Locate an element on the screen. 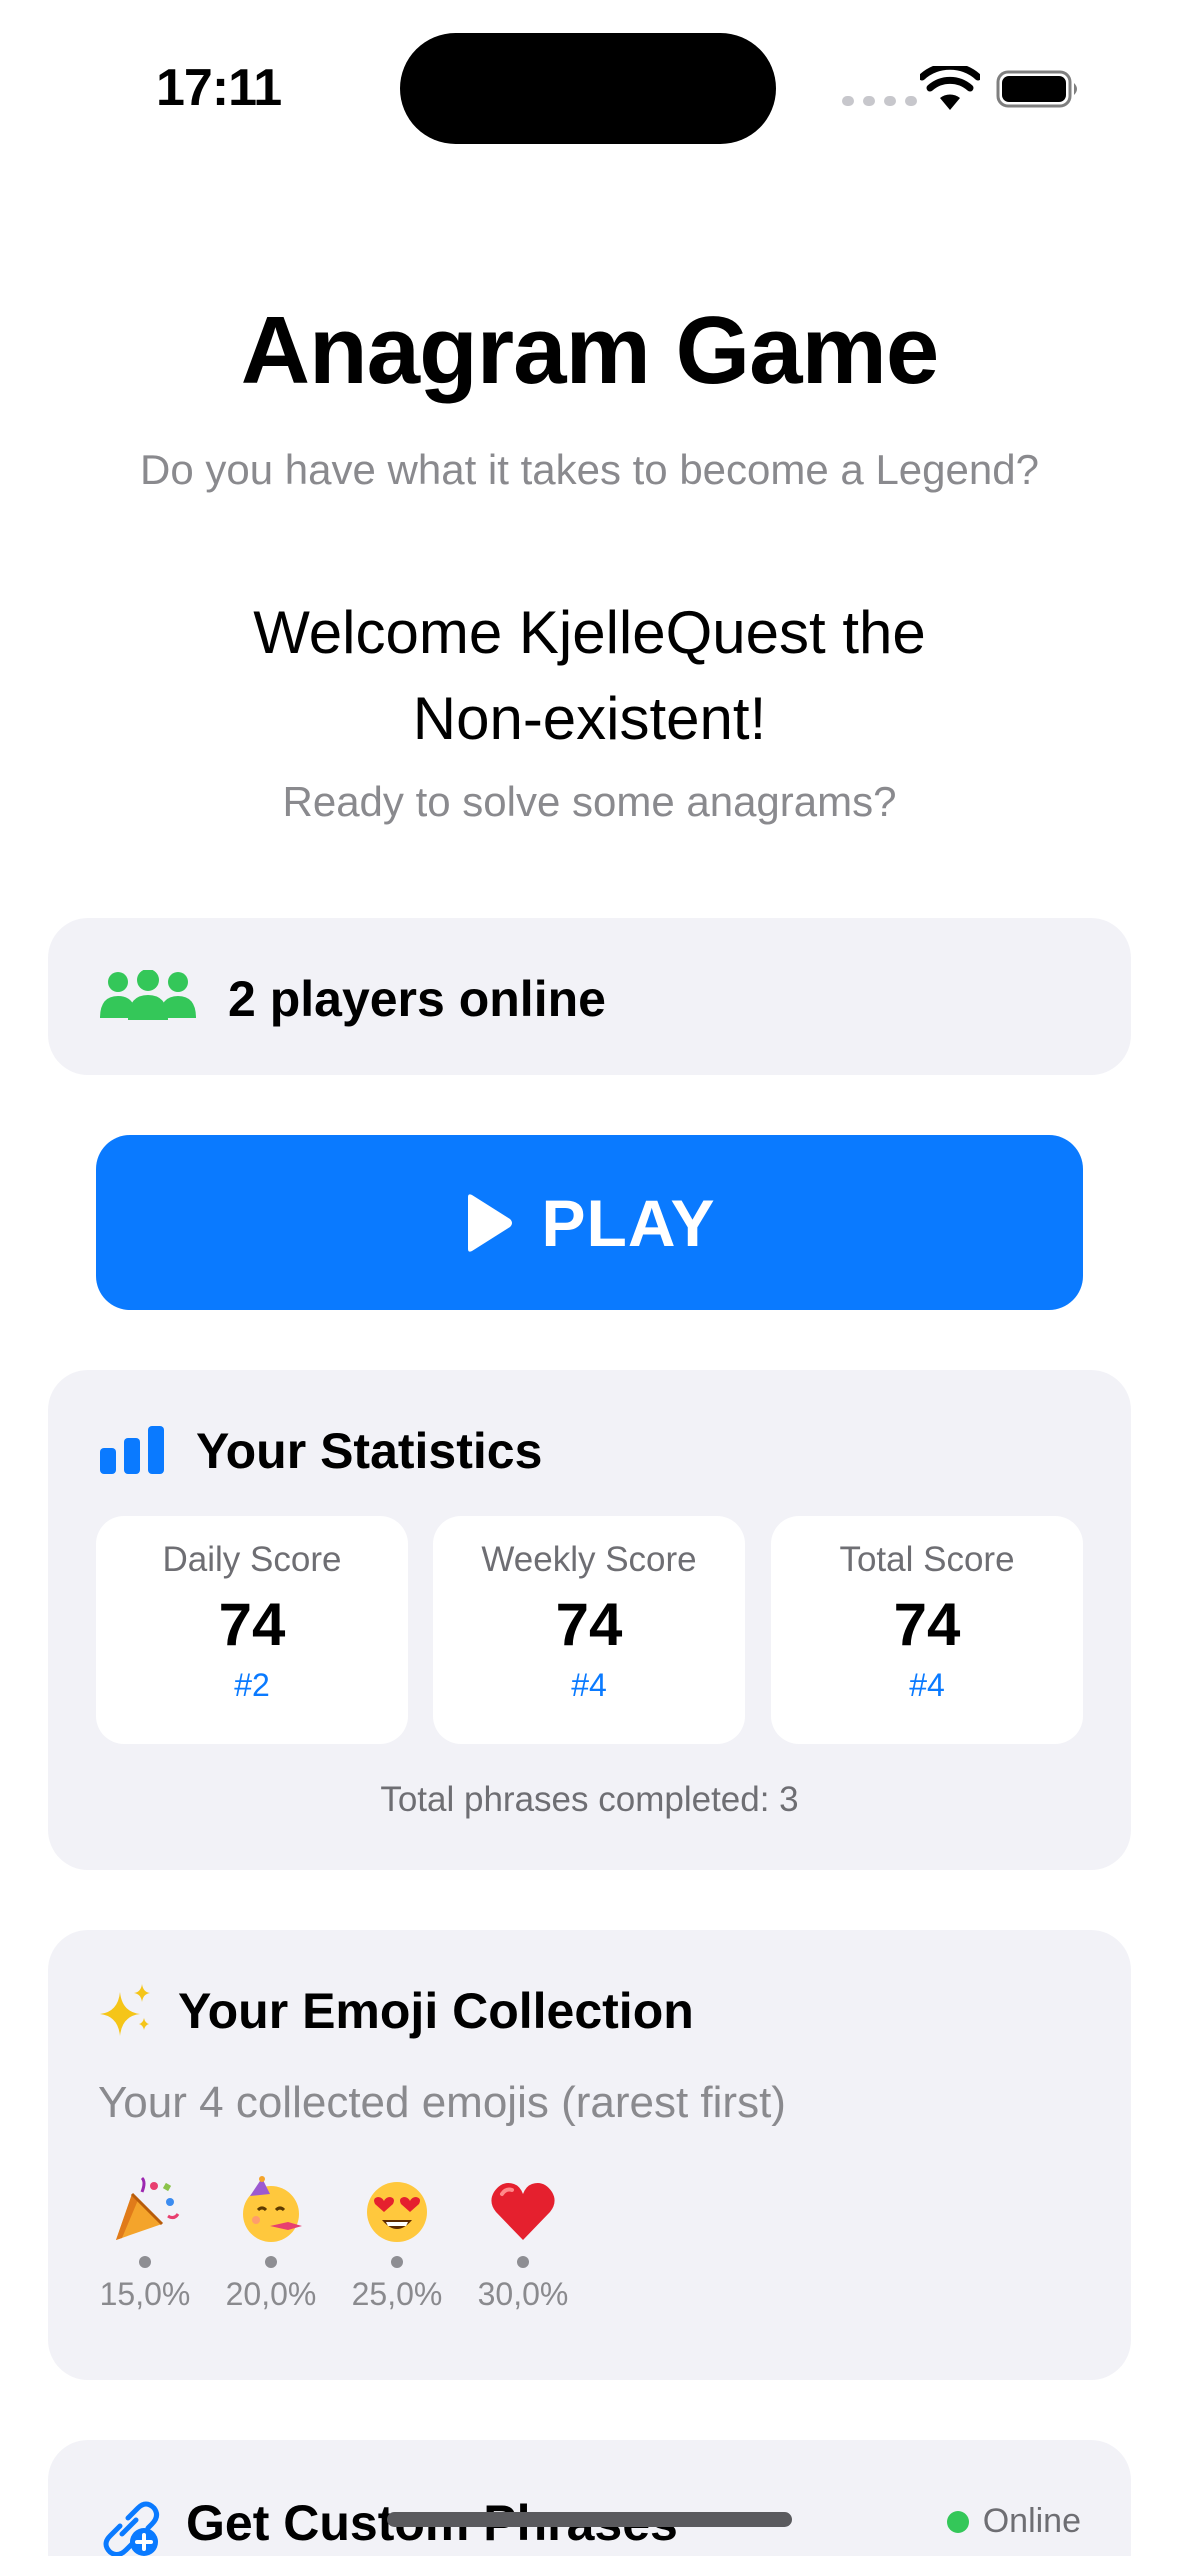  play-button: PLAY is located at coordinates (589, 1222).